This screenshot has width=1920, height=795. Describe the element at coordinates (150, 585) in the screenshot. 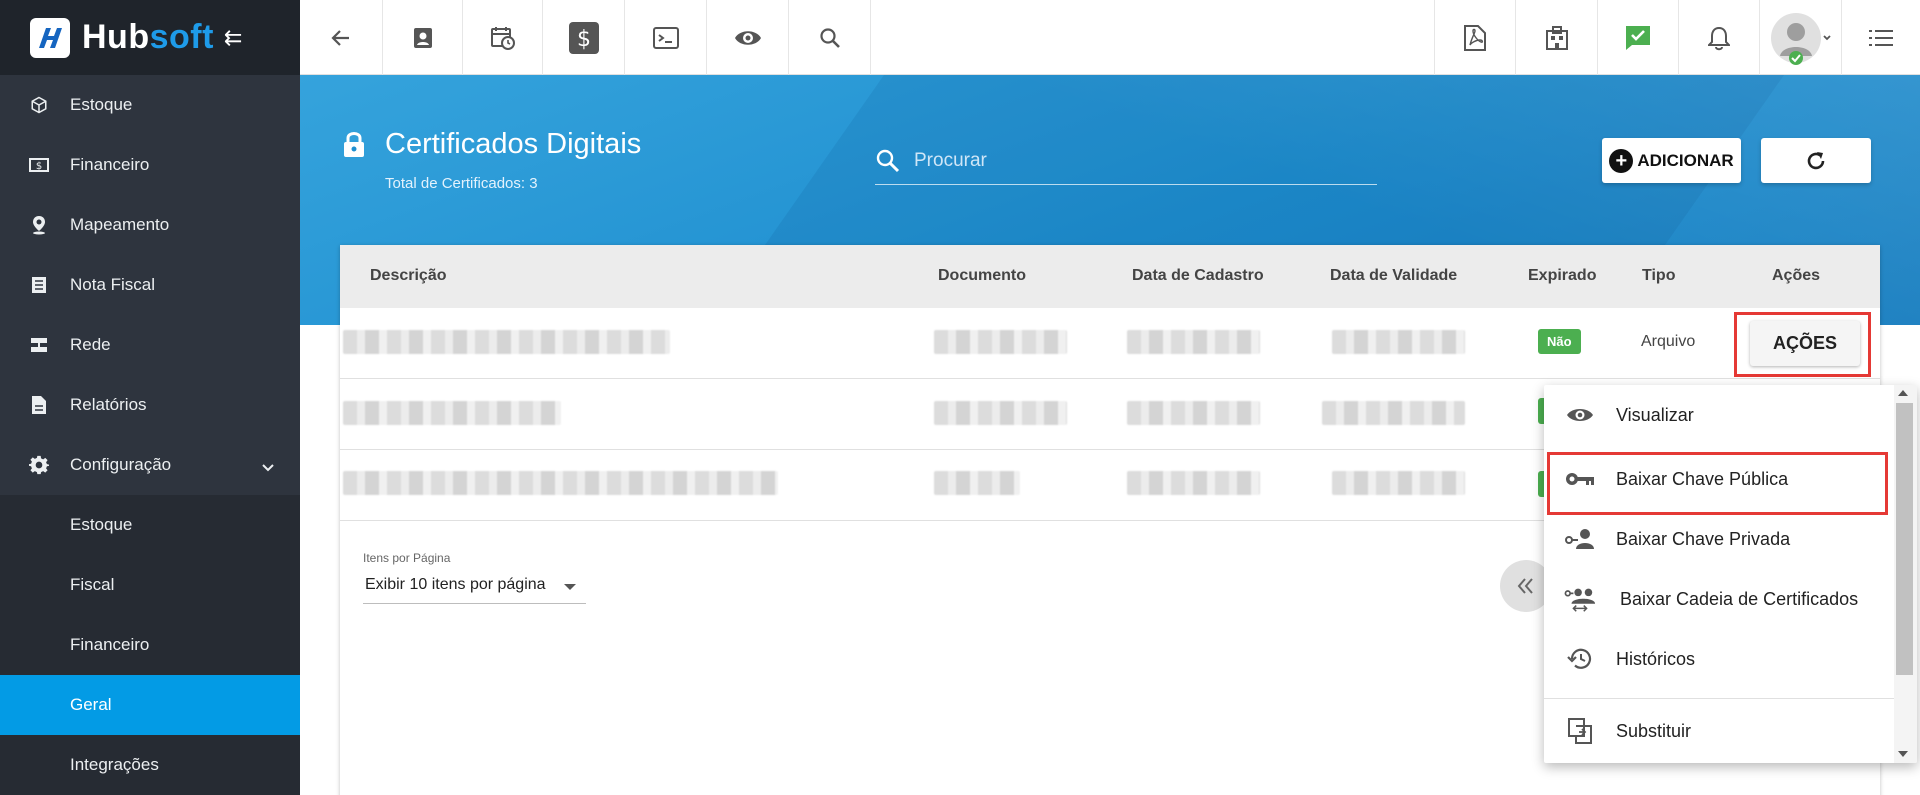

I see `sidebar-subitem-fiscal: Fiscal` at that location.